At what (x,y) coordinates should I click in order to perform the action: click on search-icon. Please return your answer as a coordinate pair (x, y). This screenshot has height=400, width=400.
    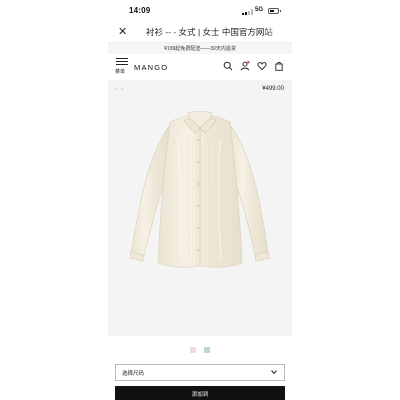
    Looking at the image, I should click on (228, 66).